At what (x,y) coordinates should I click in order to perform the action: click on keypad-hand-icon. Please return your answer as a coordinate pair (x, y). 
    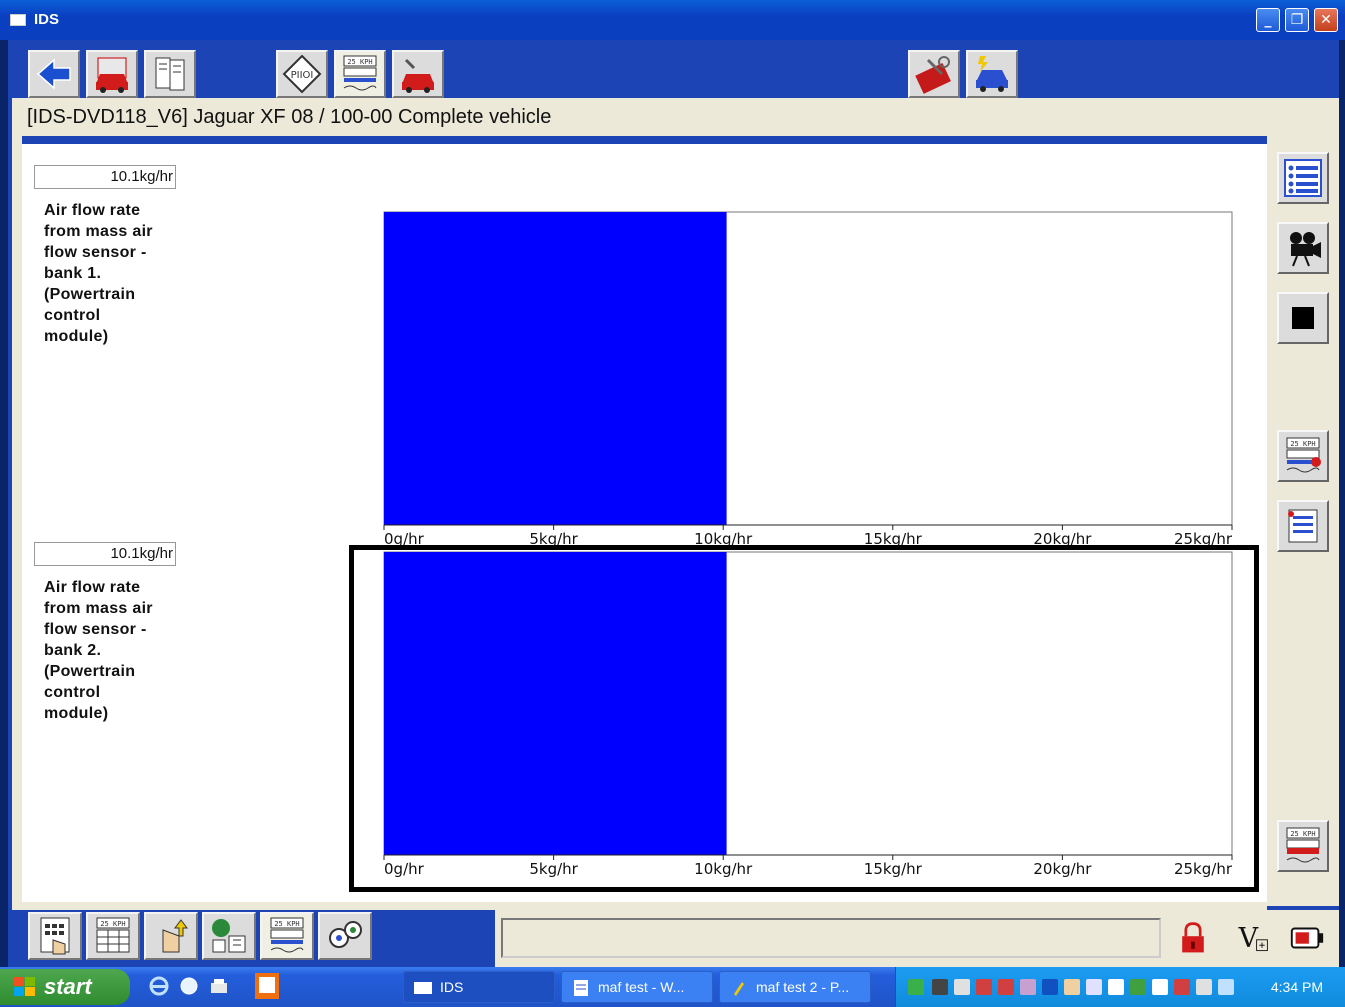
    Looking at the image, I should click on (55, 936).